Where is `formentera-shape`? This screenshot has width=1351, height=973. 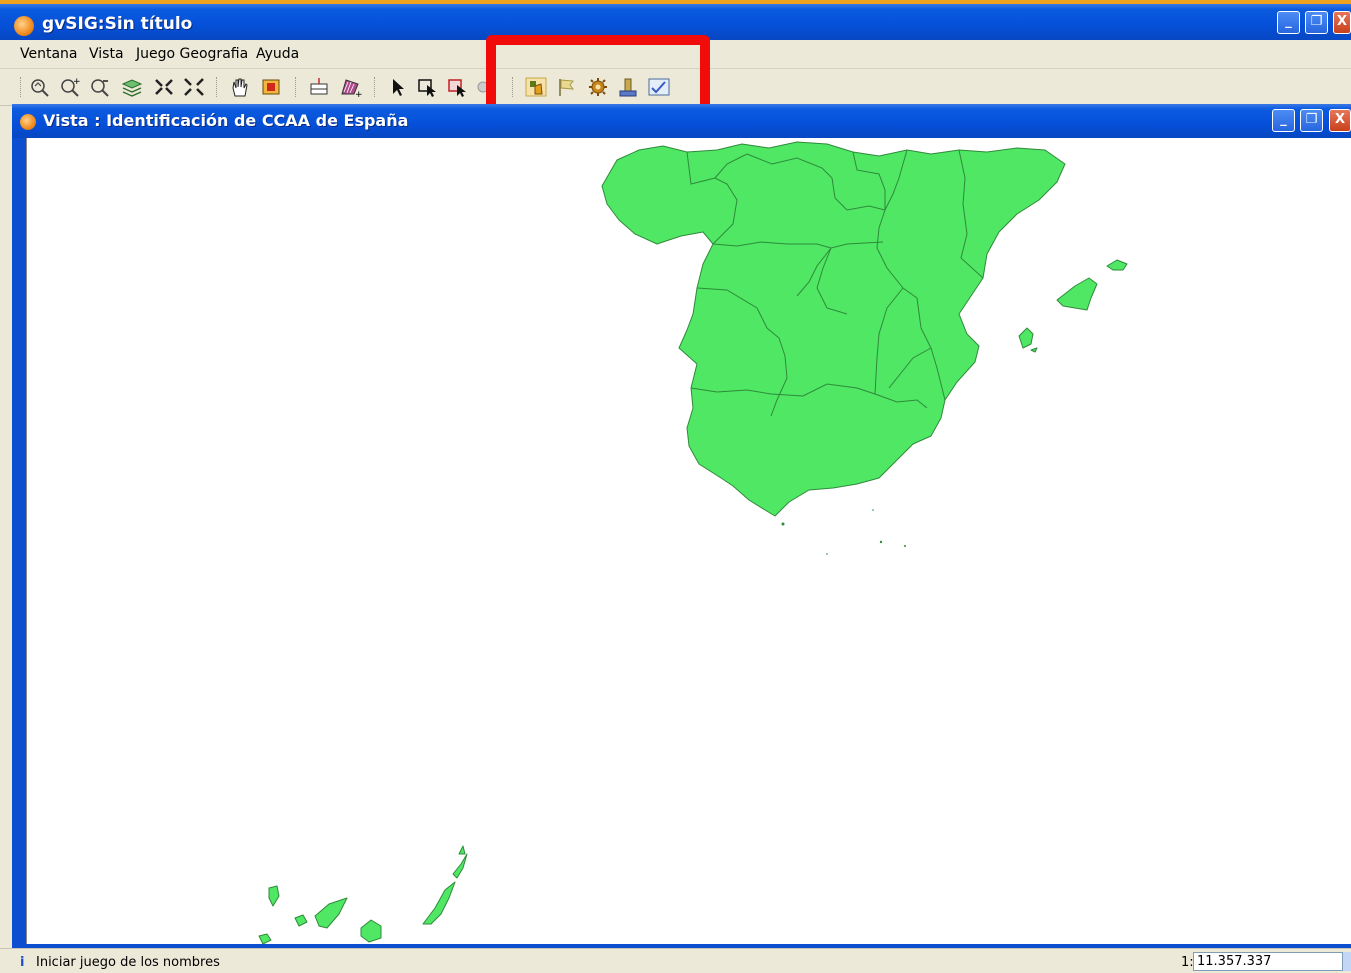 formentera-shape is located at coordinates (1034, 350).